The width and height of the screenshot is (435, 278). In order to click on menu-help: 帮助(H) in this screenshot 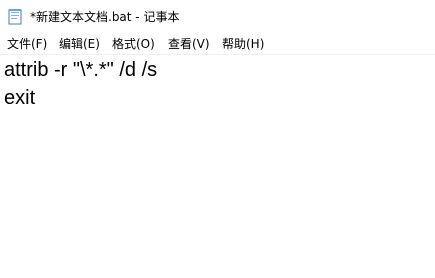, I will do `click(243, 44)`.